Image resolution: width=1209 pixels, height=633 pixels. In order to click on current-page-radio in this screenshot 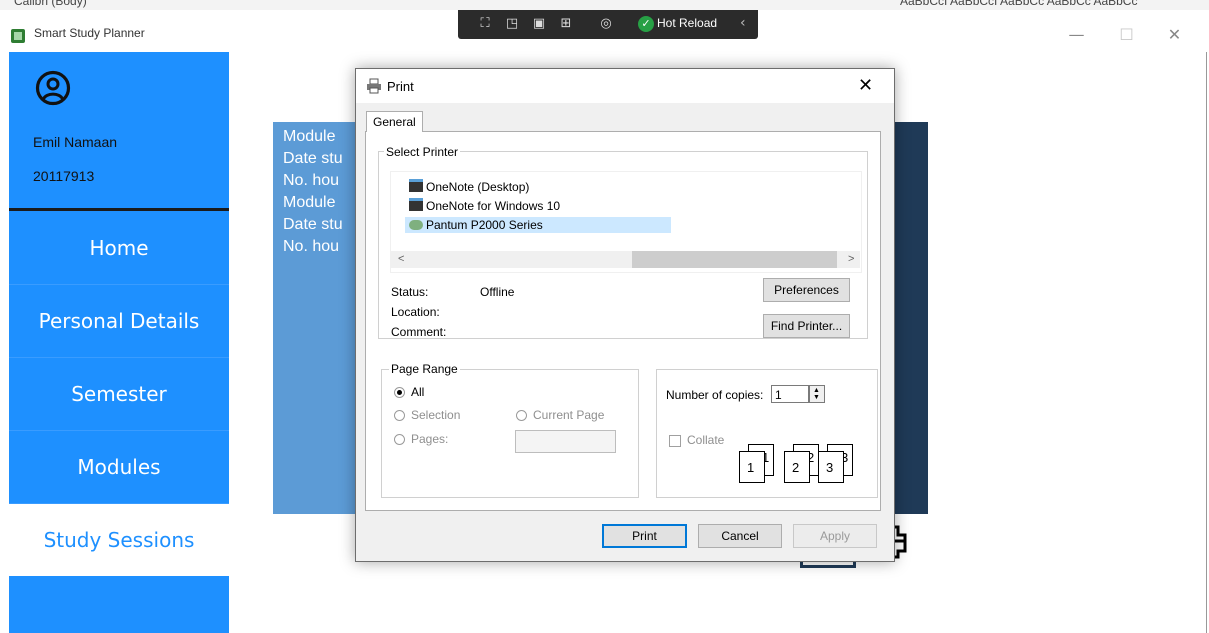, I will do `click(521, 415)`.